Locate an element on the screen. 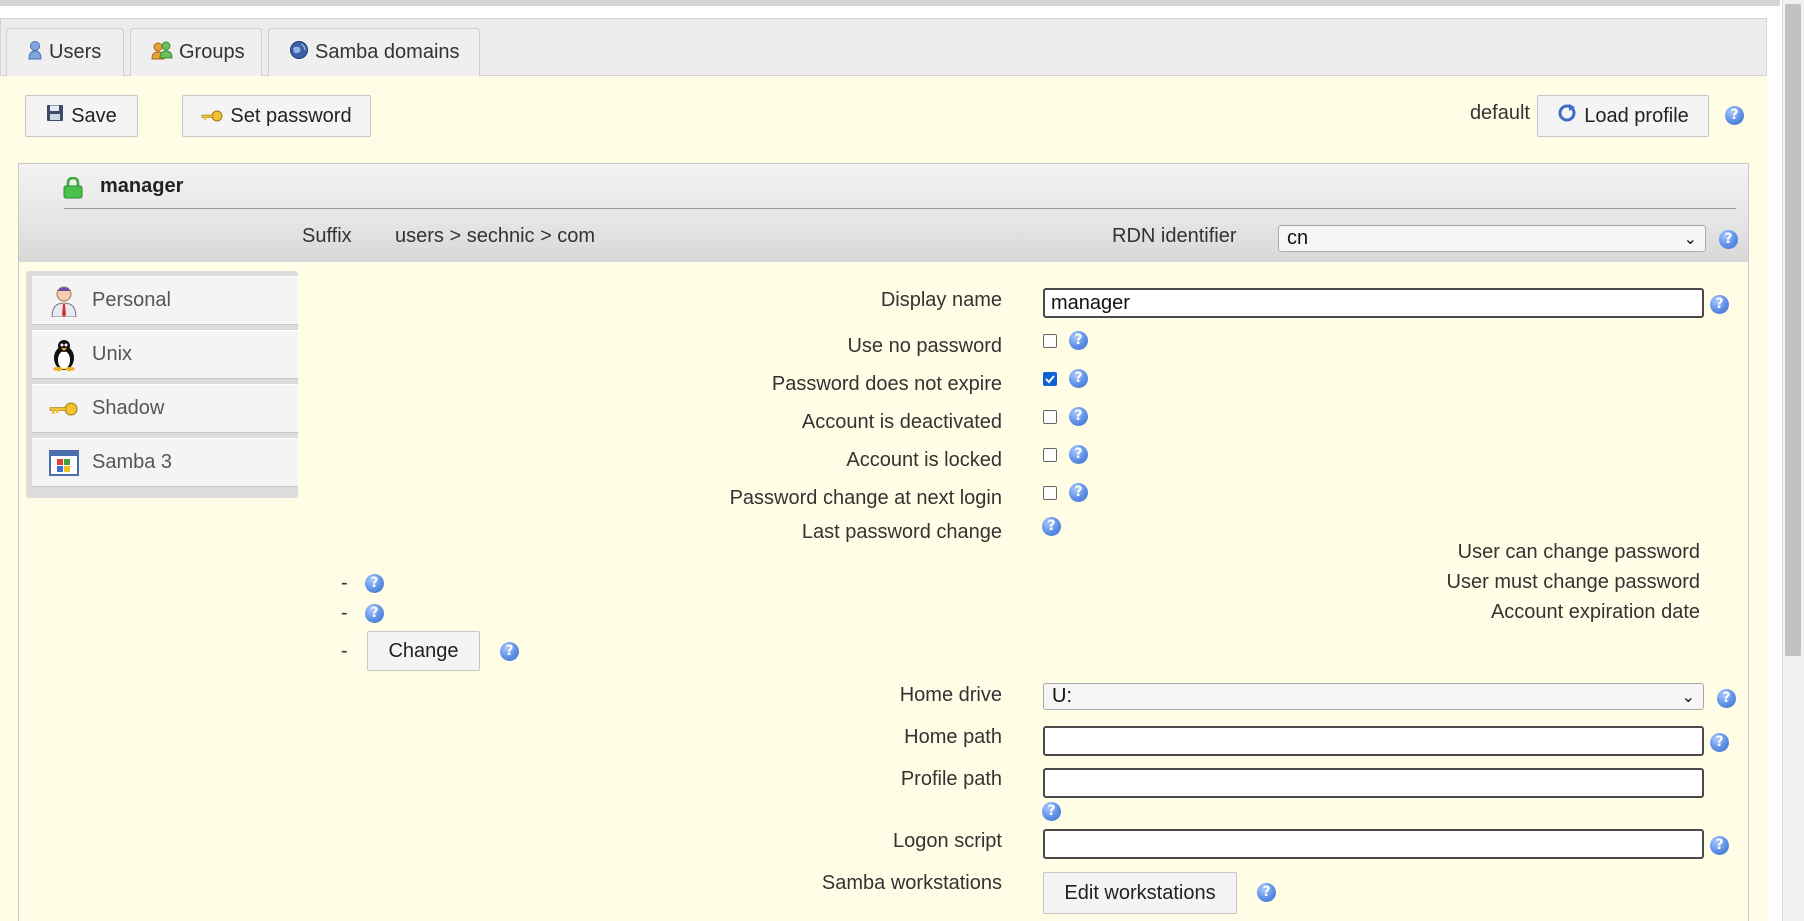 This screenshot has width=1804, height=921. account-locked-checkbox is located at coordinates (1050, 455).